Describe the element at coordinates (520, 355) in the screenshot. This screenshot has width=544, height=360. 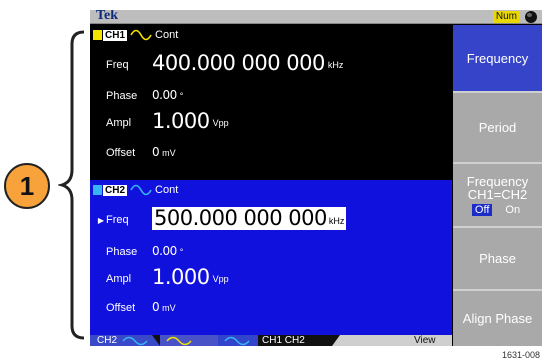
I see `figure-id: 1631-008` at that location.